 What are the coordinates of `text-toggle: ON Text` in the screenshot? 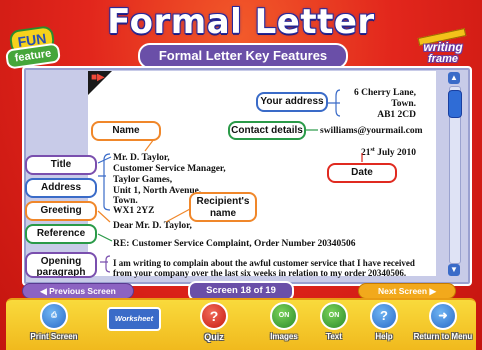 It's located at (334, 321).